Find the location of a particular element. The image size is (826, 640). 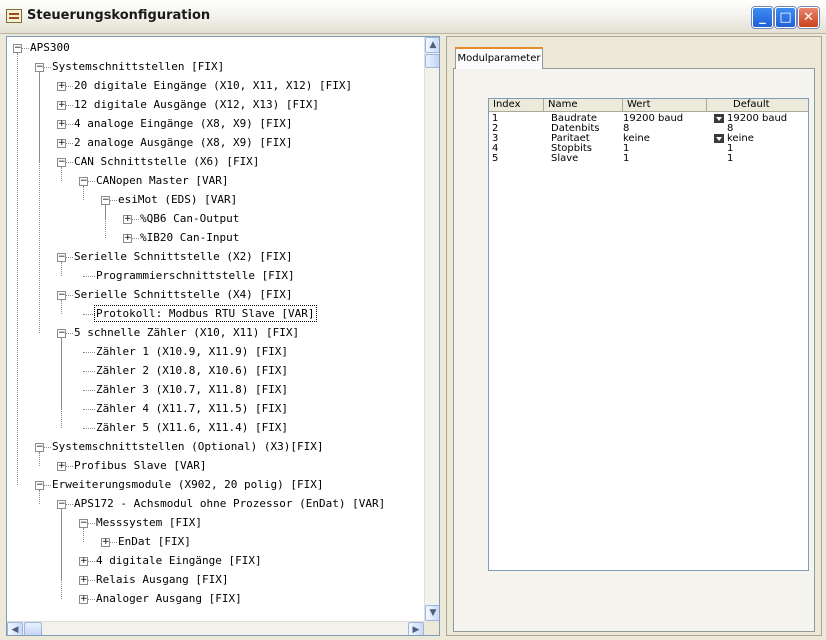

tree-node-label: Serielle Schnittstelle (X4) [FIX] is located at coordinates (183, 294).